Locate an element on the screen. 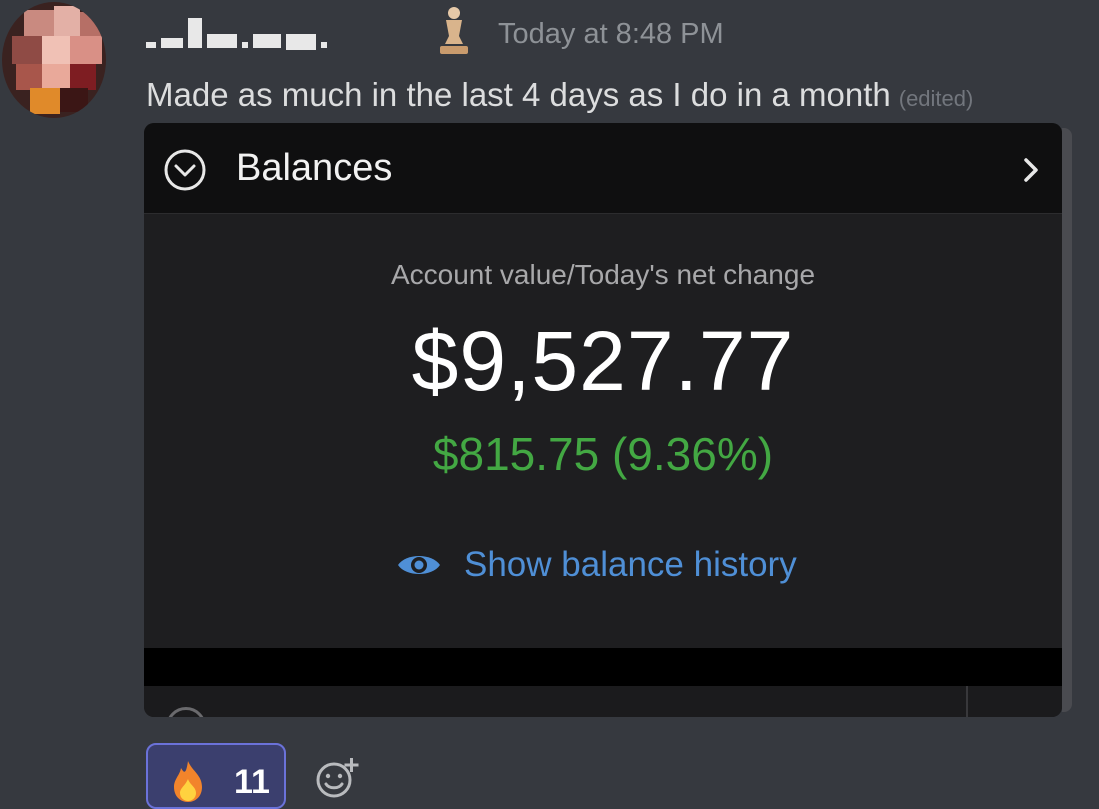 The image size is (1099, 809). server-badge-icon is located at coordinates (454, 32).